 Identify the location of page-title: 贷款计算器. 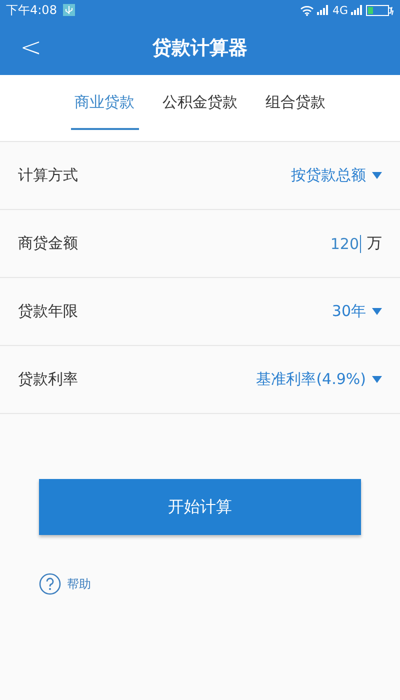
(200, 48).